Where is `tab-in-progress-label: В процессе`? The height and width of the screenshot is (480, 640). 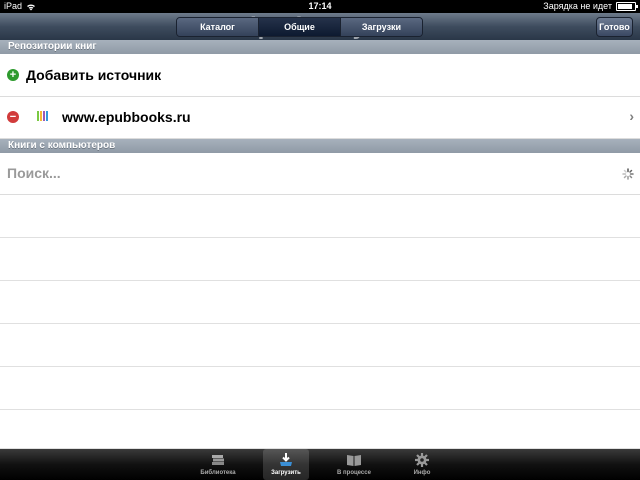 tab-in-progress-label: В процессе is located at coordinates (354, 473).